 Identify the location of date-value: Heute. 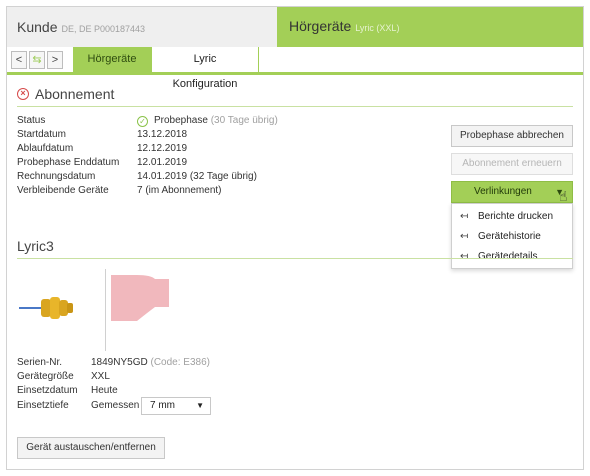
(104, 390).